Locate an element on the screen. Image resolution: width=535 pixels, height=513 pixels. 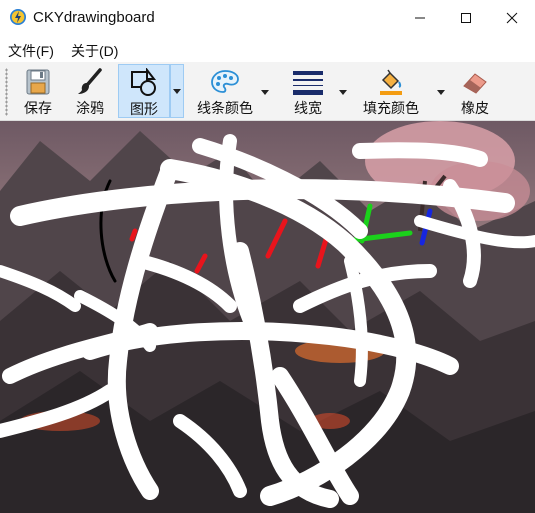
shape-button: 图形 is located at coordinates (144, 91).